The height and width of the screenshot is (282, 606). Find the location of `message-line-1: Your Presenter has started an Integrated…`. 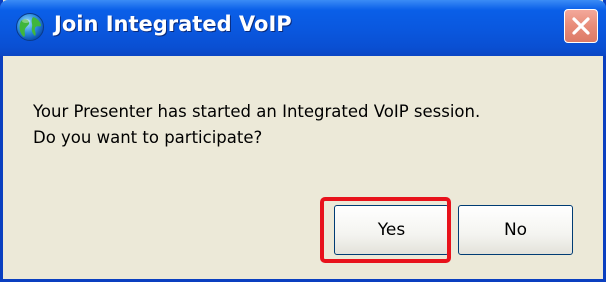

message-line-1: Your Presenter has started an Integrated… is located at coordinates (257, 111).